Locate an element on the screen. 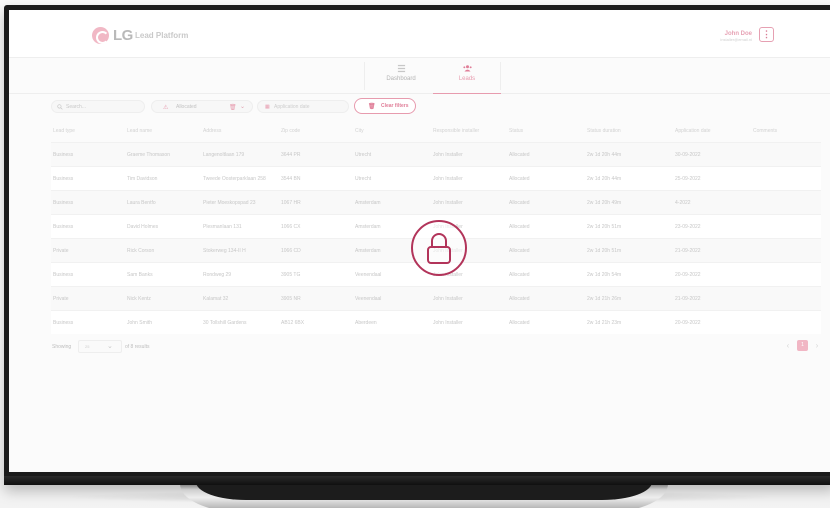  table-cell: Amsterdam is located at coordinates (368, 202).